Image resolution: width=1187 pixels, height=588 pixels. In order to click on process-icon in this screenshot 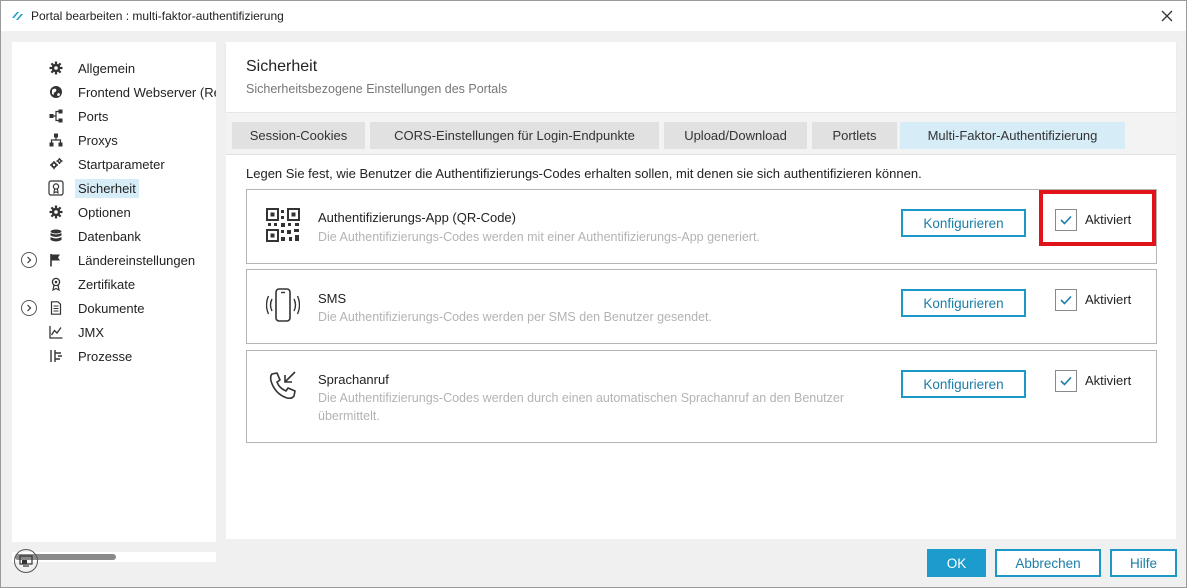, I will do `click(56, 356)`.